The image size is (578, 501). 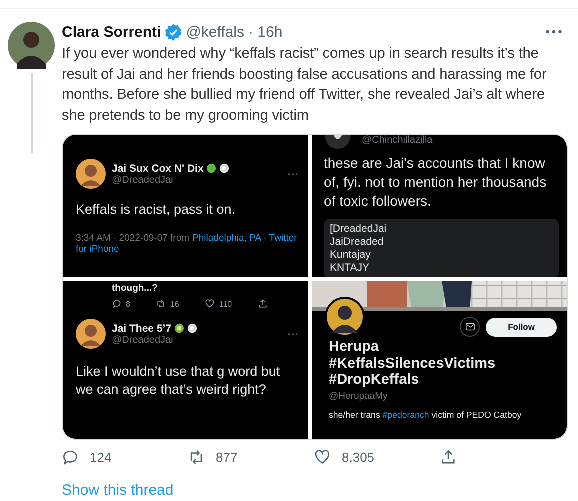 What do you see at coordinates (354, 347) in the screenshot?
I see `display-name: Herupa` at bounding box center [354, 347].